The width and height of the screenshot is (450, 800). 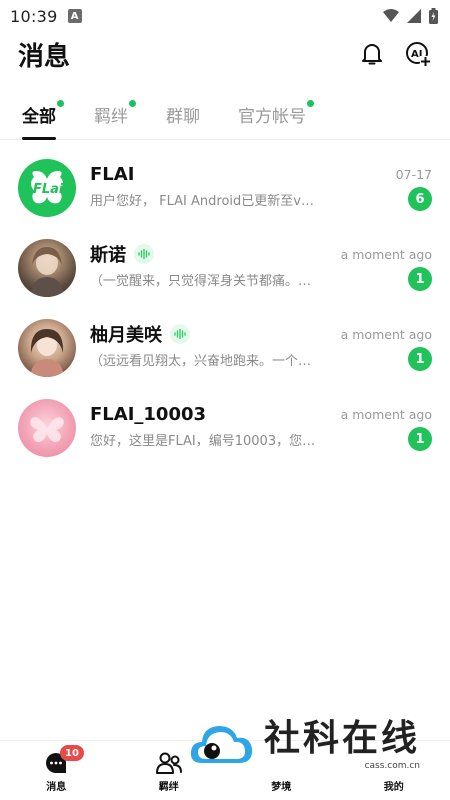 I want to click on svg-text: FLai, so click(x=48, y=189).